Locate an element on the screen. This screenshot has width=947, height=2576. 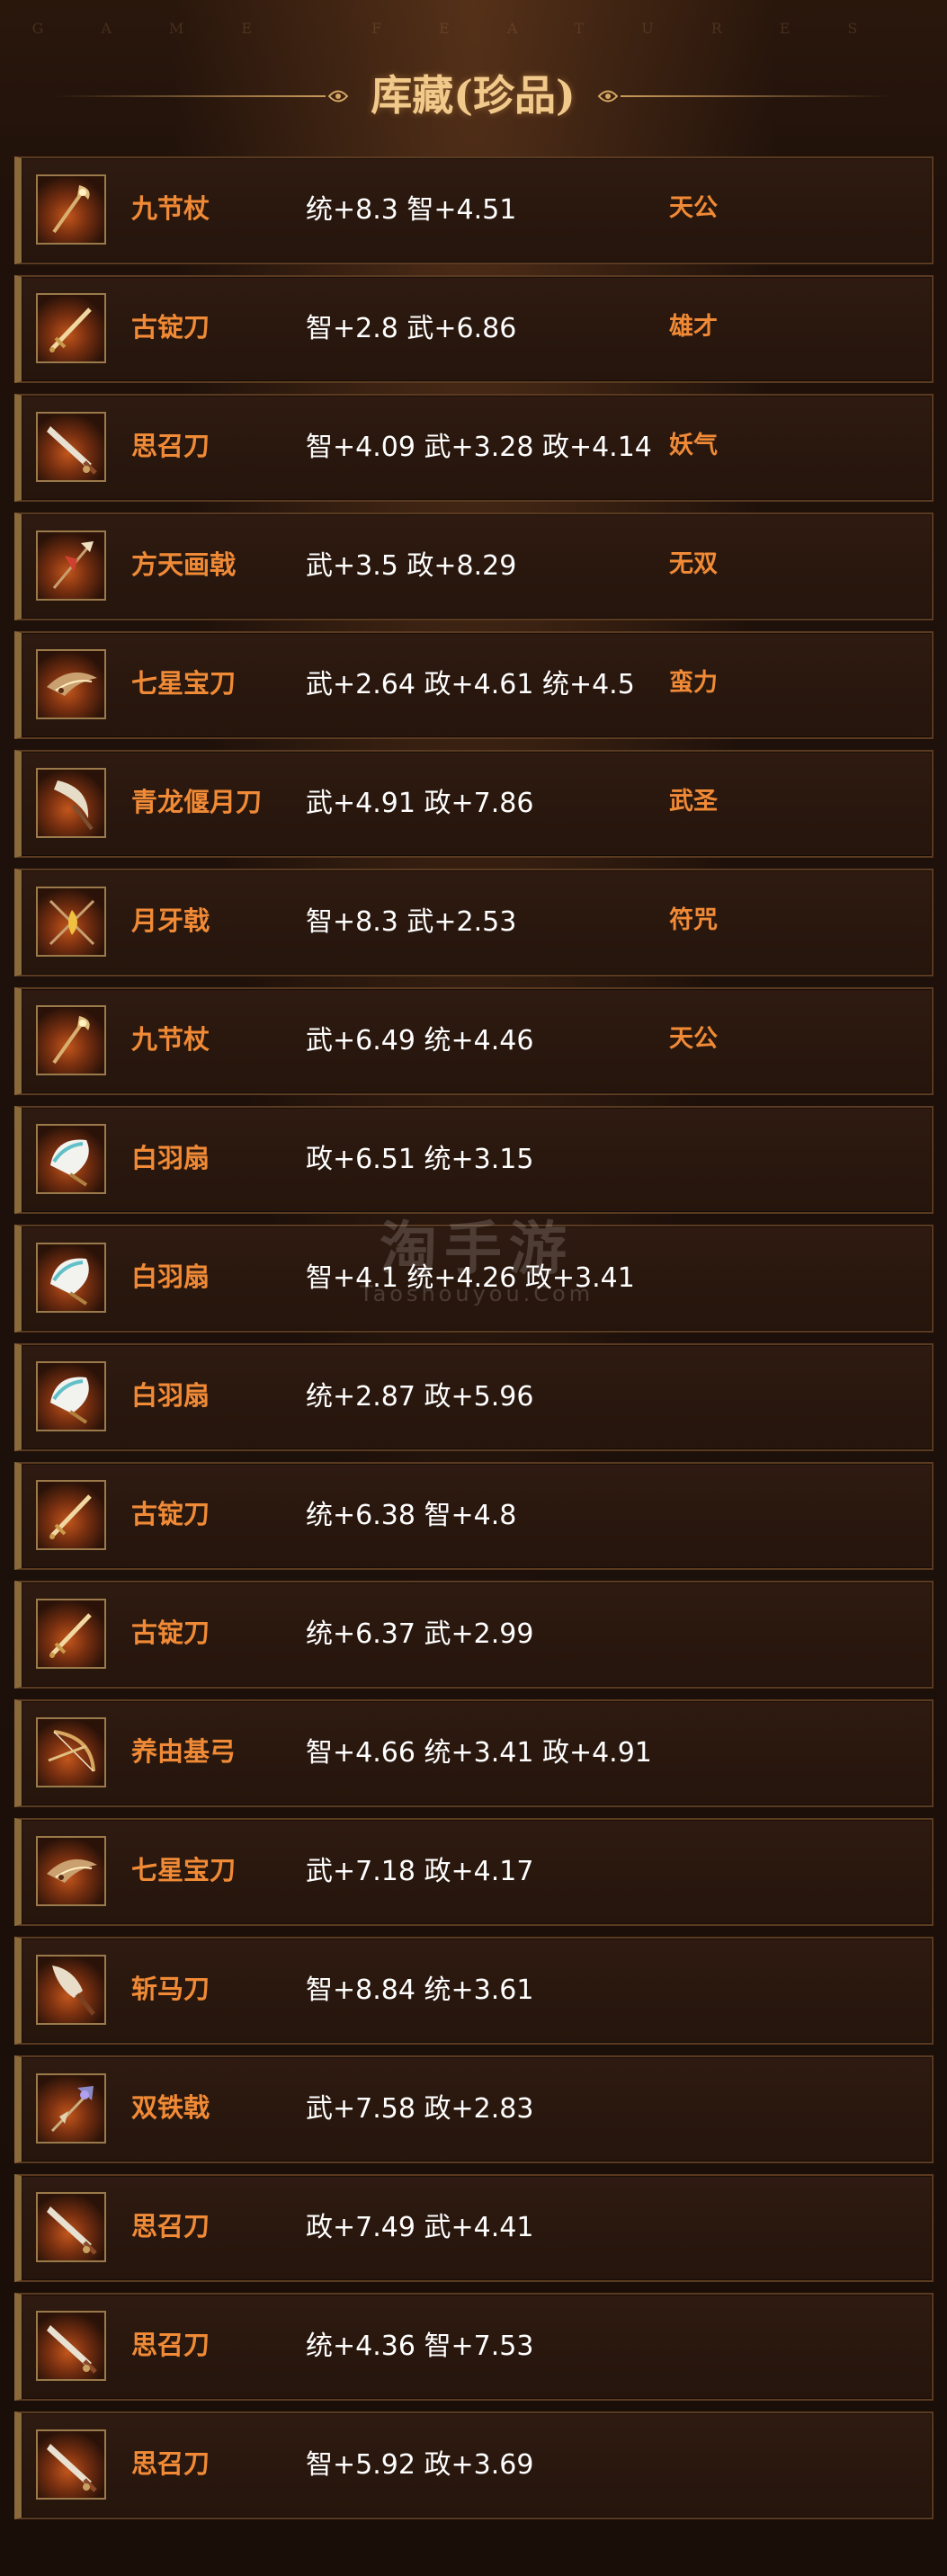
item-stats: 武+2.64 政+4.61 统+4.5 is located at coordinates (470, 684).